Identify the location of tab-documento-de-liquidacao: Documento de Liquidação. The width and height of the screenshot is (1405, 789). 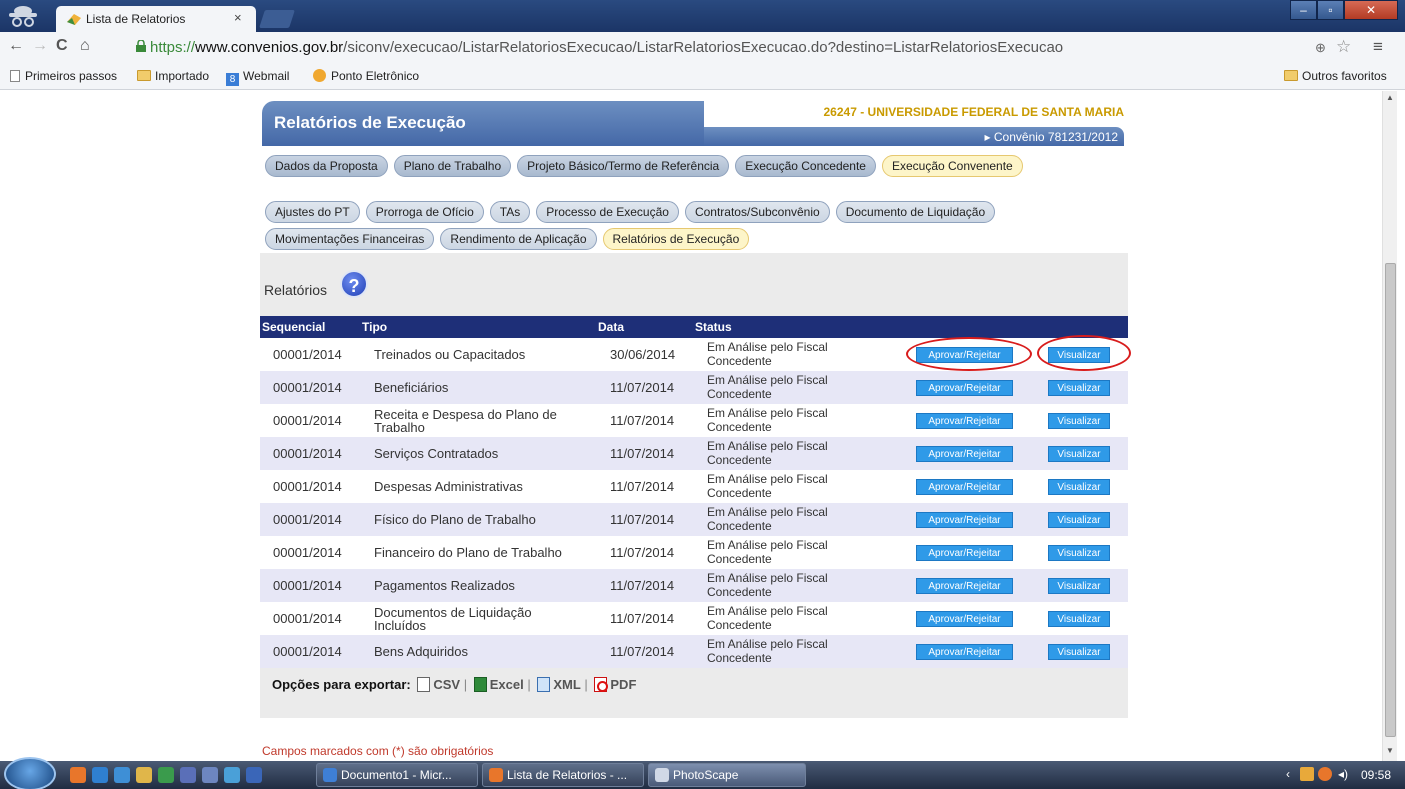
(915, 212).